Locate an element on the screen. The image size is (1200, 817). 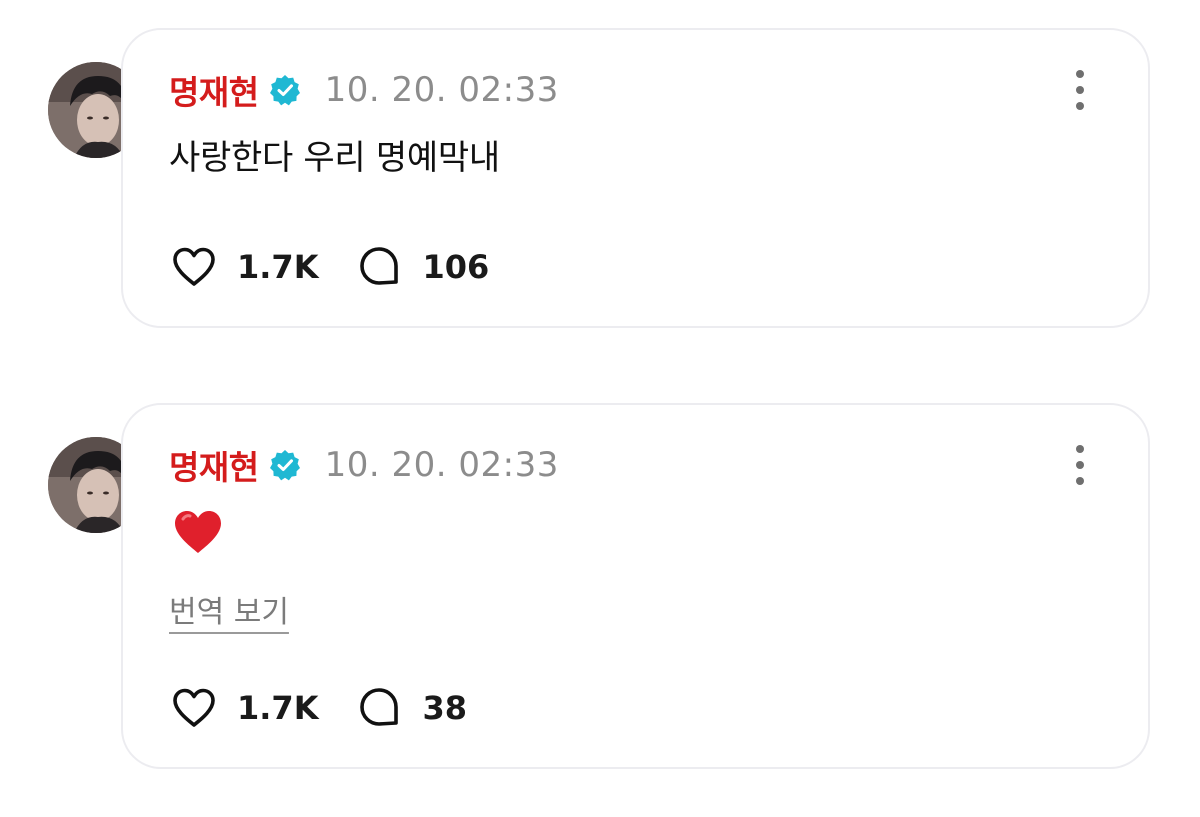
post-actions: 1.7K 38 is located at coordinates (336, 708).